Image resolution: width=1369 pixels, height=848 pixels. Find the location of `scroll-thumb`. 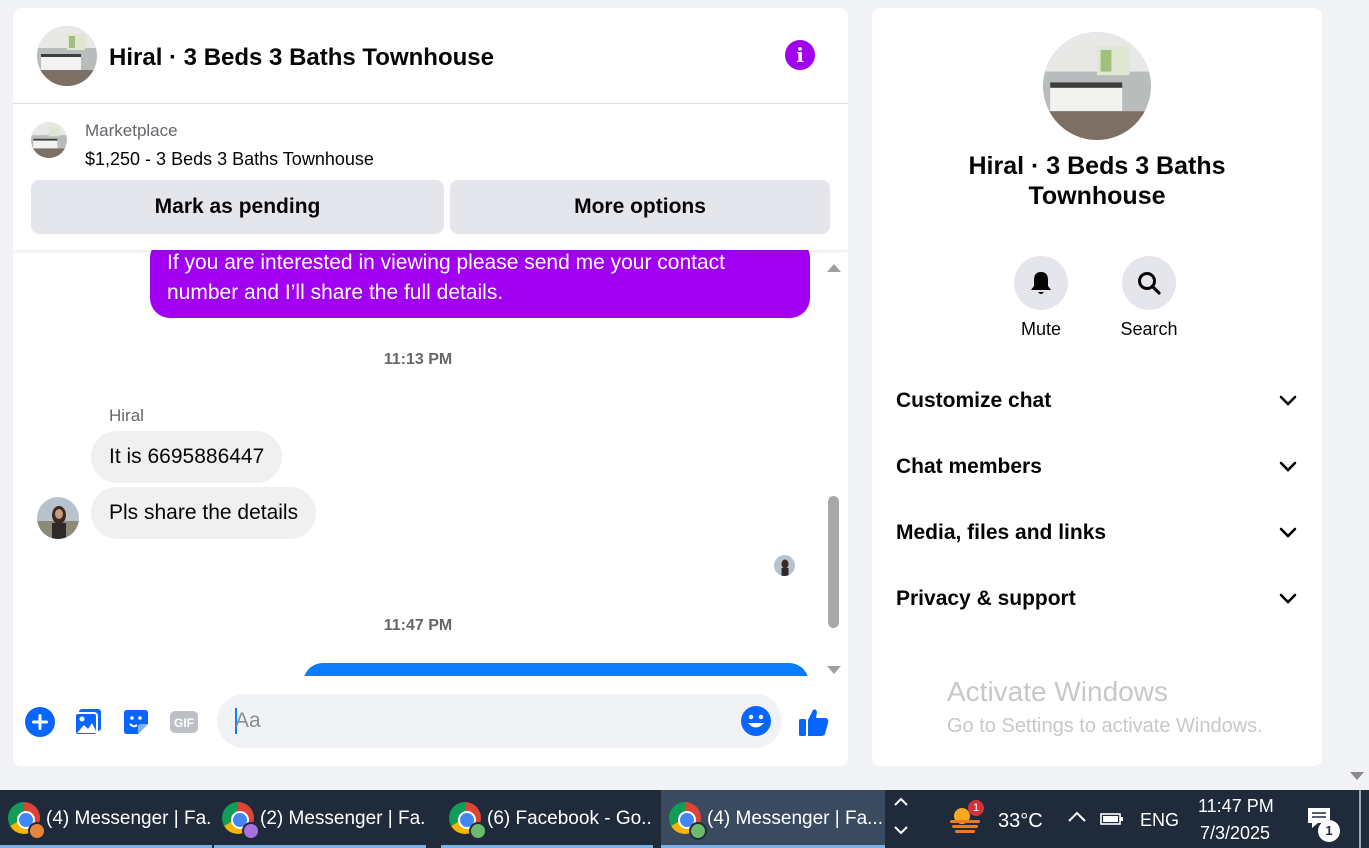

scroll-thumb is located at coordinates (833, 562).